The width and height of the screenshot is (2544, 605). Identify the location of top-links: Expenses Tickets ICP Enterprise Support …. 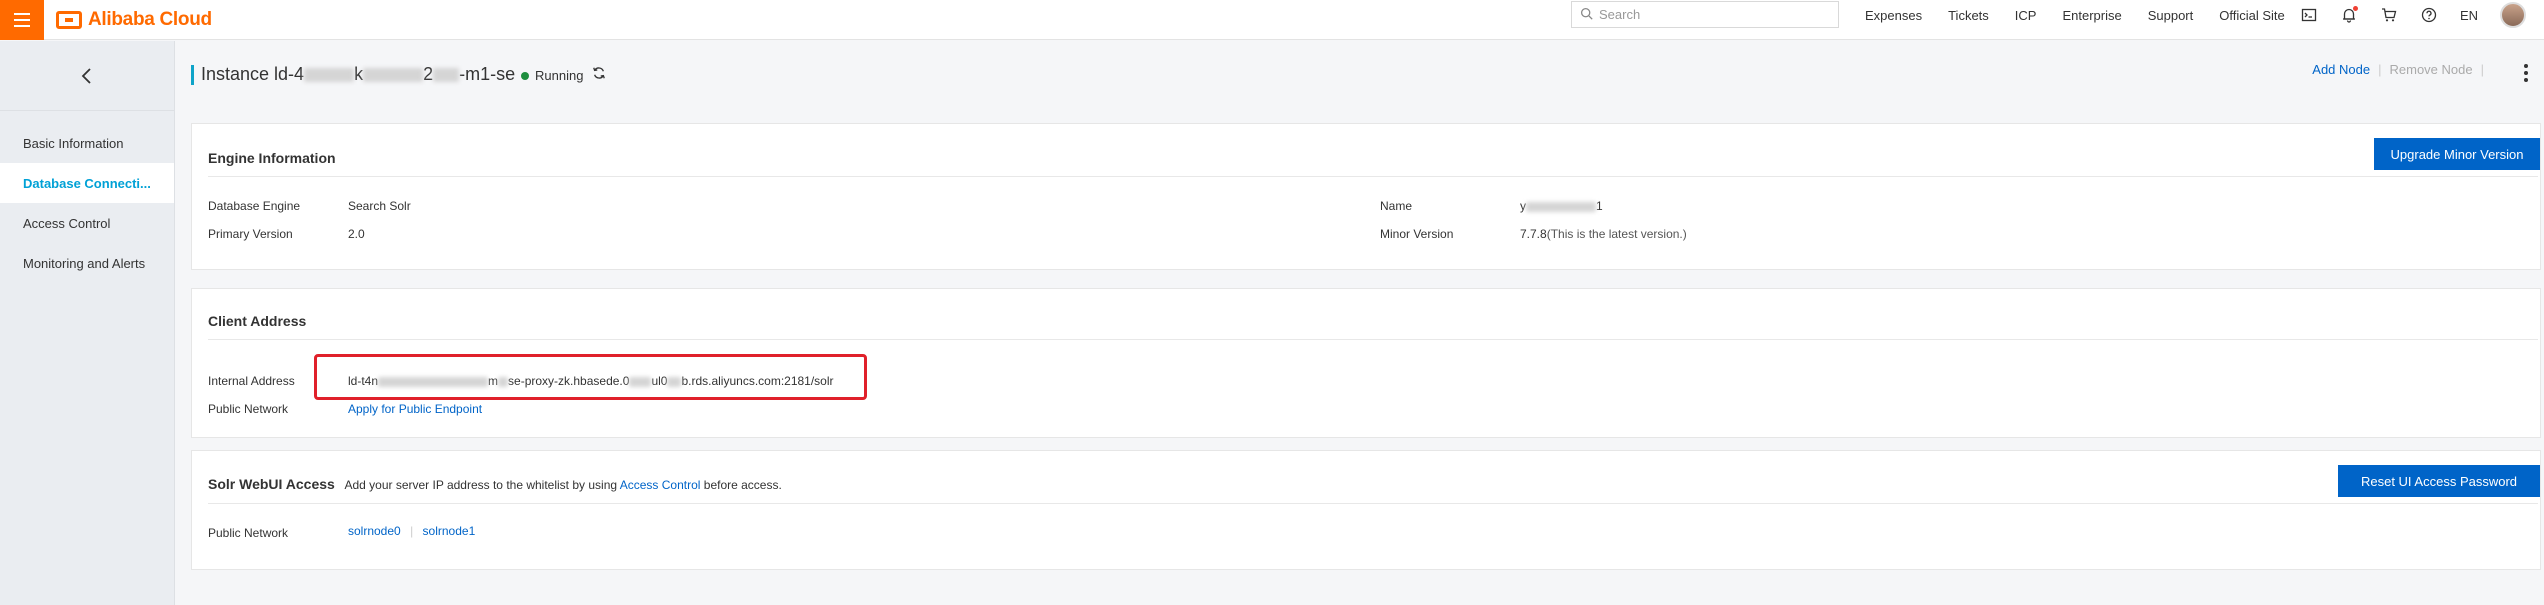
(2088, 15).